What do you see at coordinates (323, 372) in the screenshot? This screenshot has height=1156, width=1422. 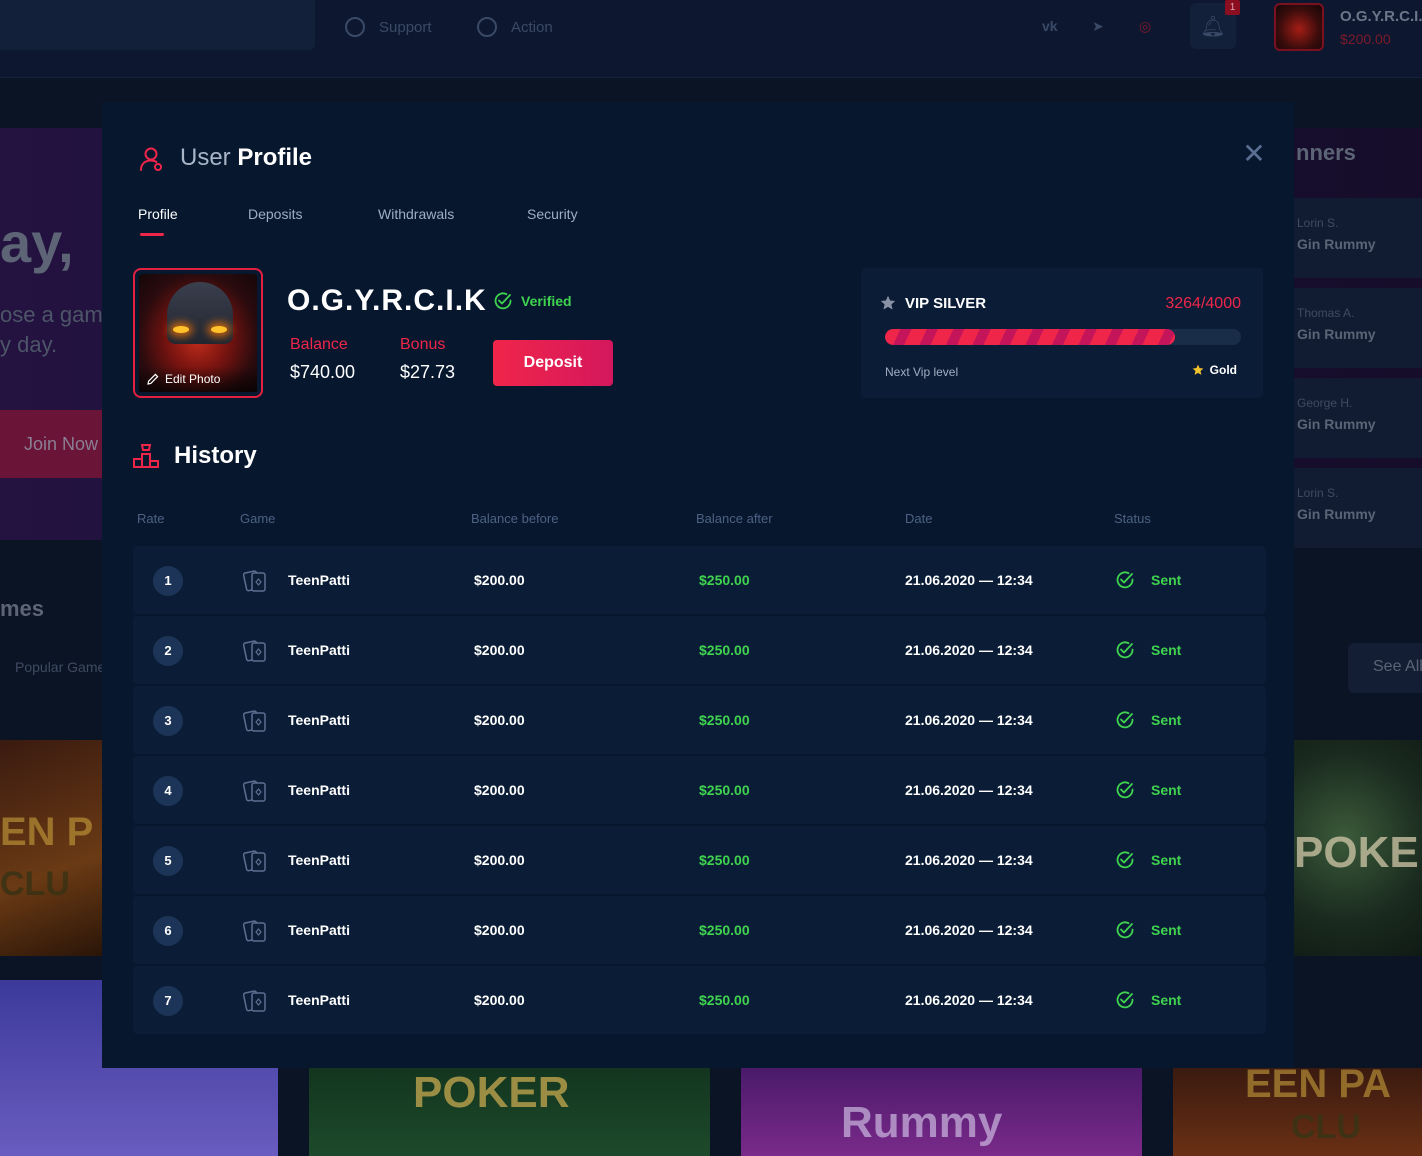 I see `balance-value: $740.00` at bounding box center [323, 372].